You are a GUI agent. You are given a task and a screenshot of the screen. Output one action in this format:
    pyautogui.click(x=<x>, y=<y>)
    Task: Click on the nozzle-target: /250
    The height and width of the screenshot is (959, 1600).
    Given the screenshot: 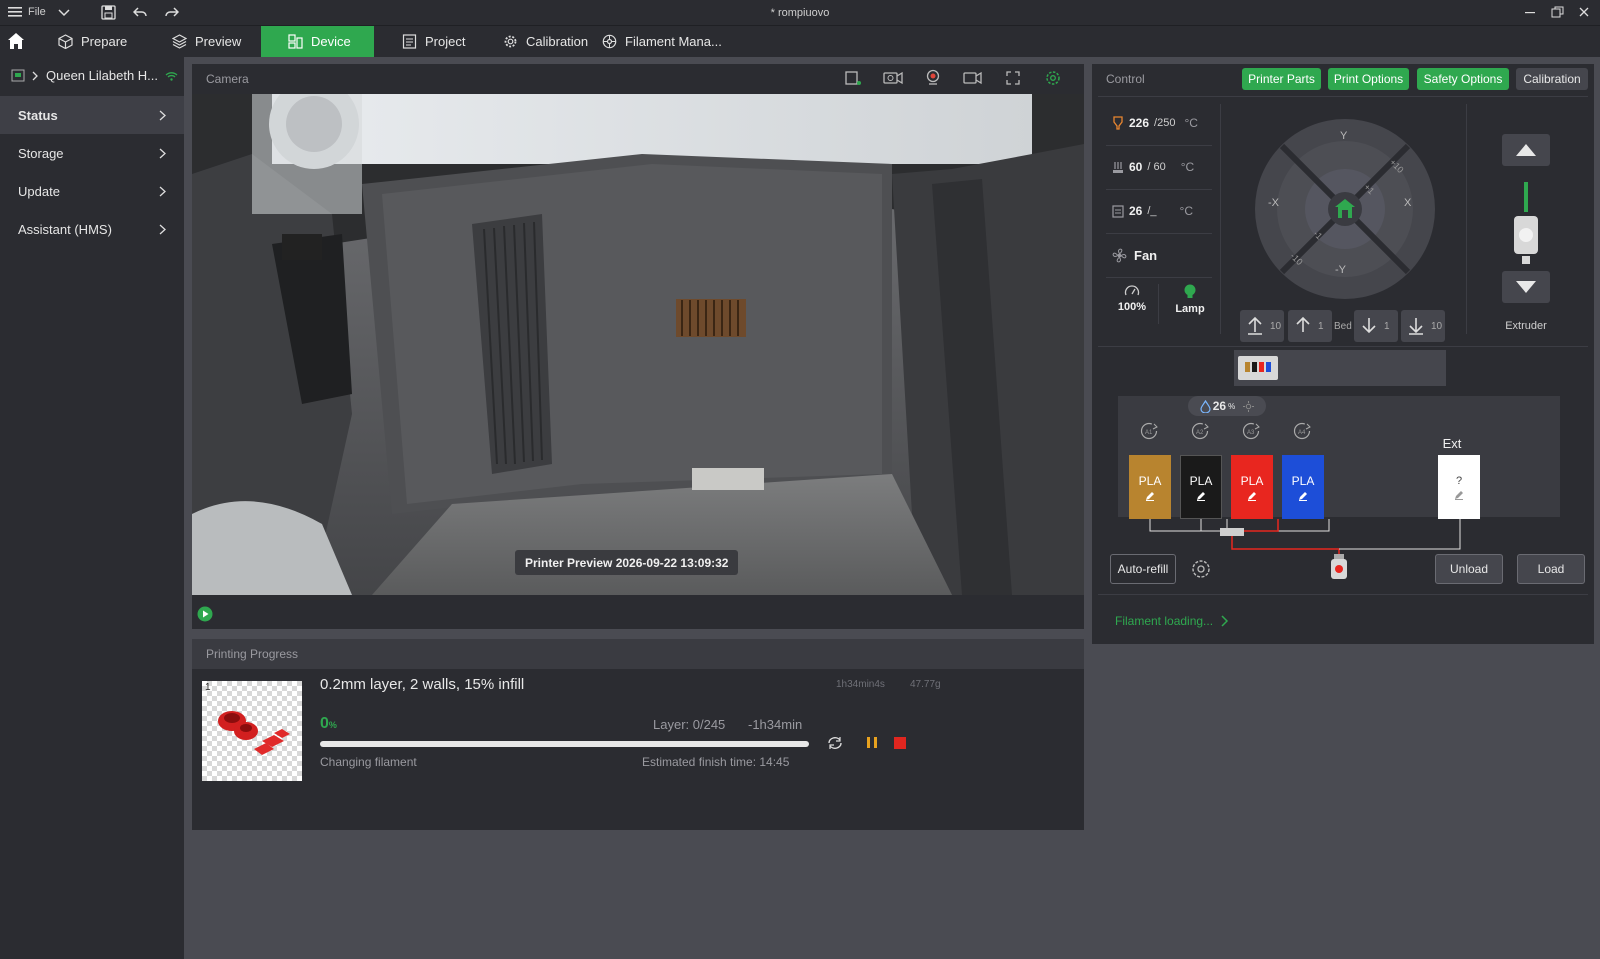 What is the action you would take?
    pyautogui.click(x=1165, y=123)
    